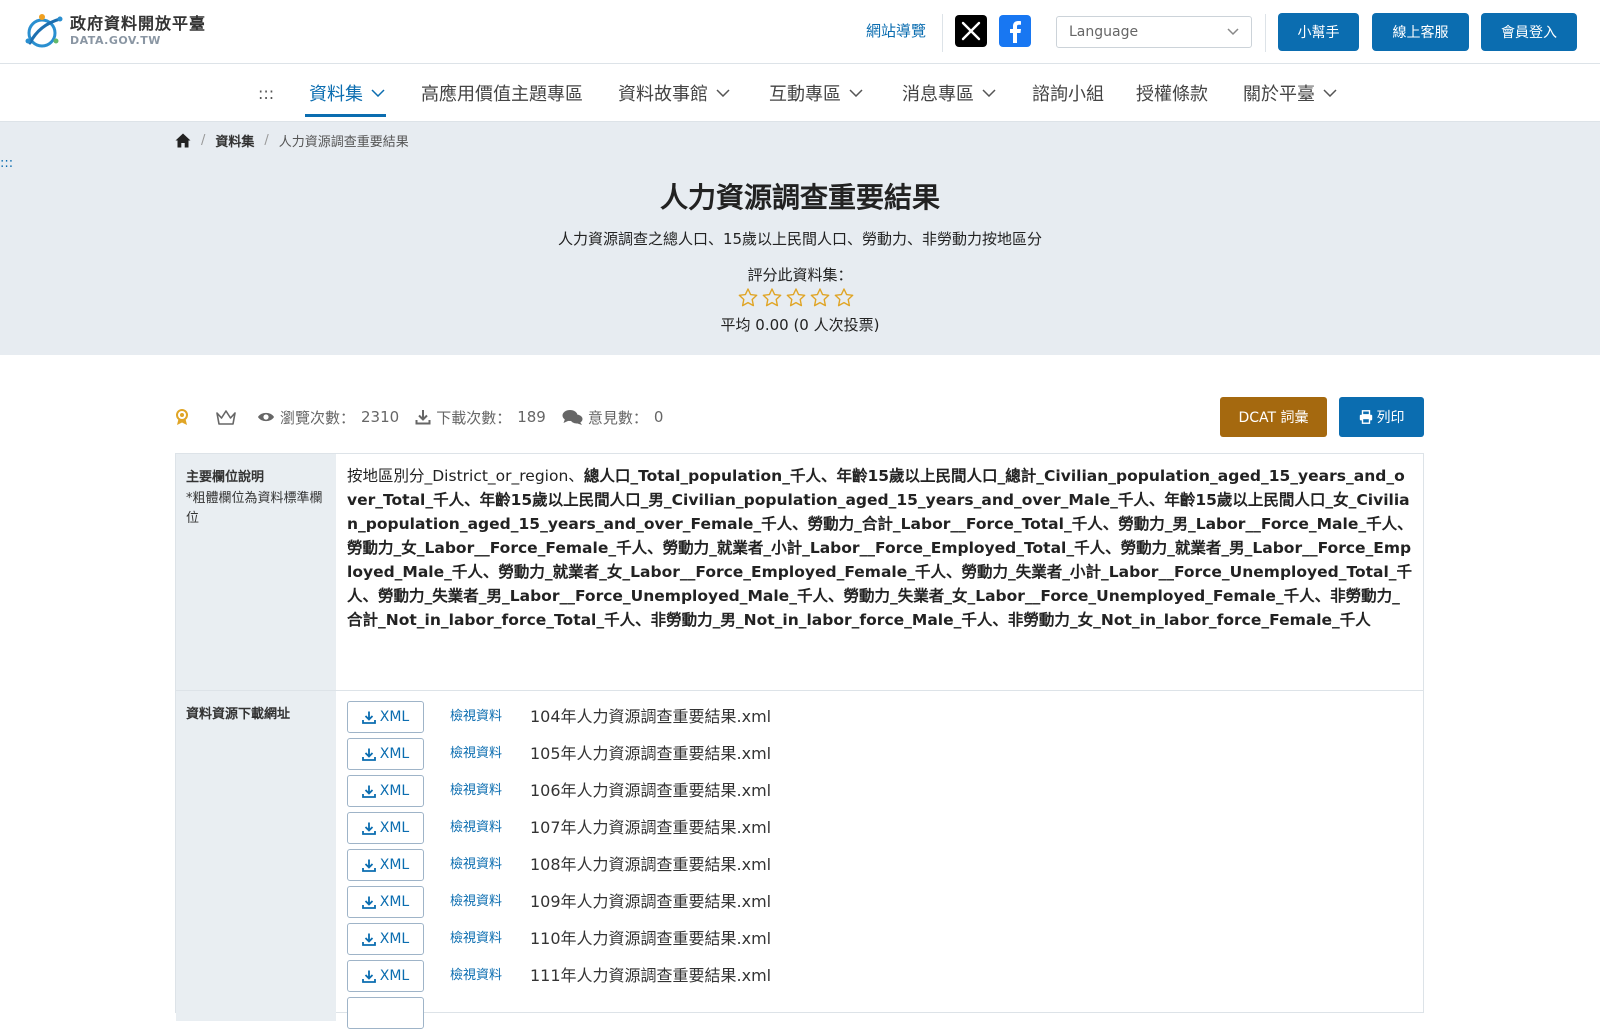 The width and height of the screenshot is (1600, 1029). I want to click on header-divider, so click(1265, 33).